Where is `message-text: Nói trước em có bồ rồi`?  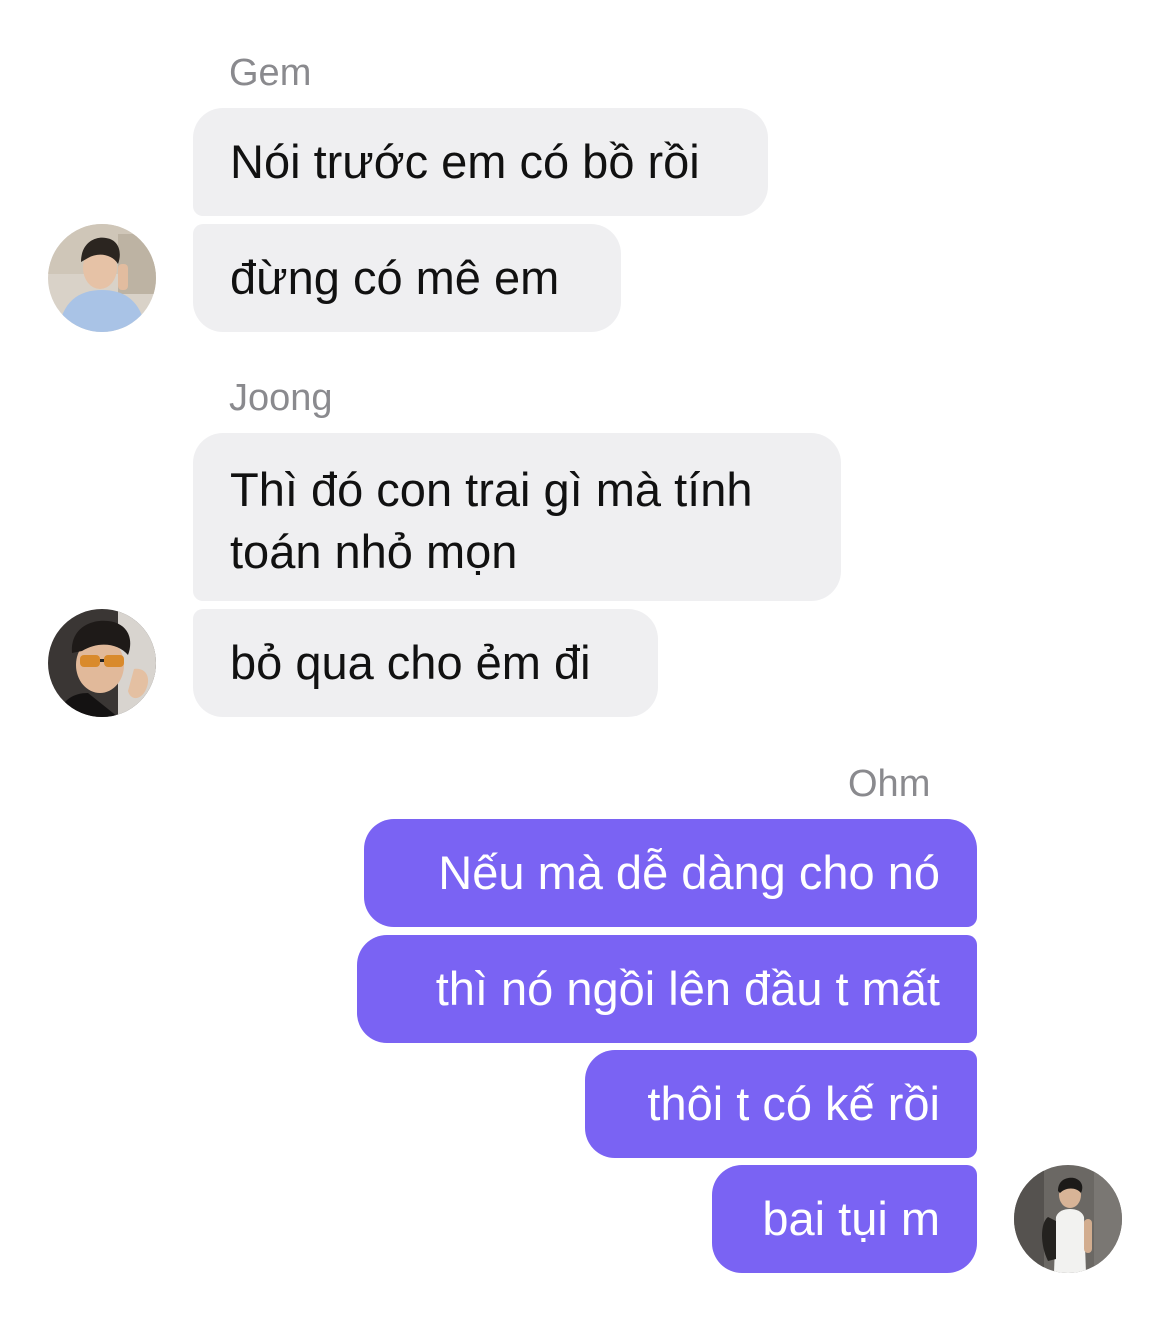
message-text: Nói trước em có bồ rồi is located at coordinates (465, 161).